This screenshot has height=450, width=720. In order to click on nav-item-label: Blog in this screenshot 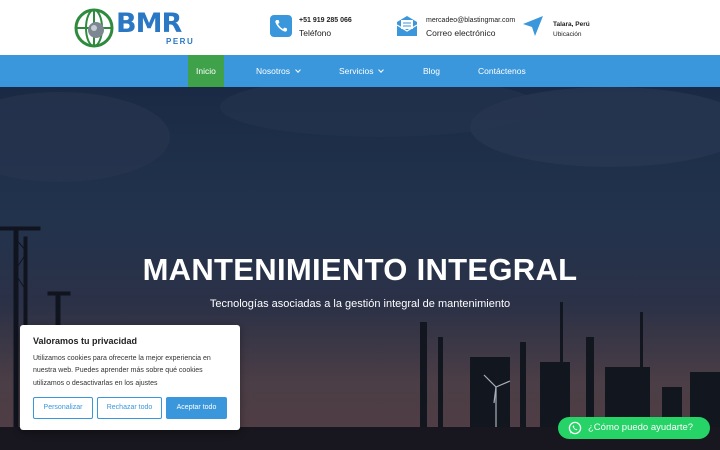, I will do `click(432, 71)`.